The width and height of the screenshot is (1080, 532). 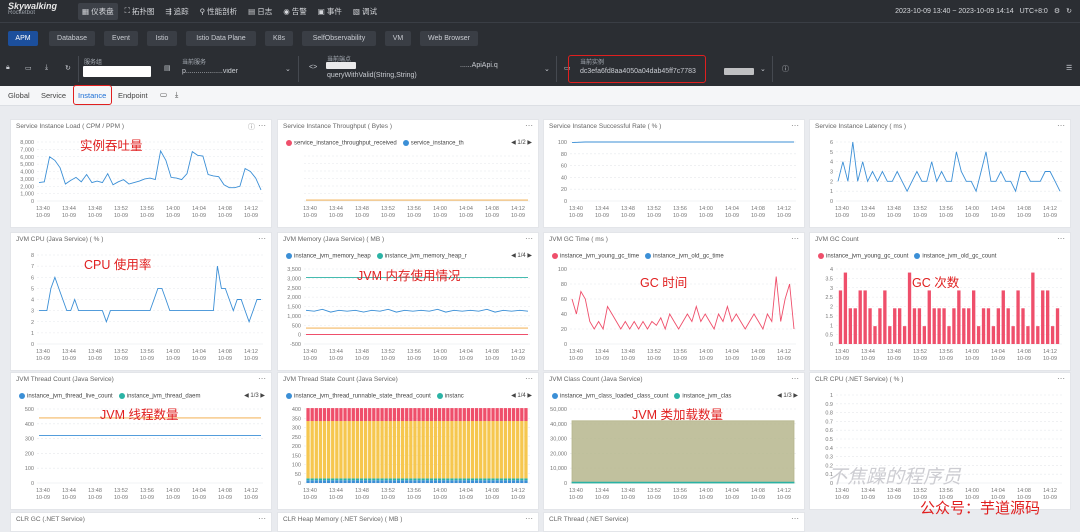 What do you see at coordinates (954, 11) in the screenshot?
I see `time-range: 2023-10-09 13:40 ~ 2023-10-09 14:14` at bounding box center [954, 11].